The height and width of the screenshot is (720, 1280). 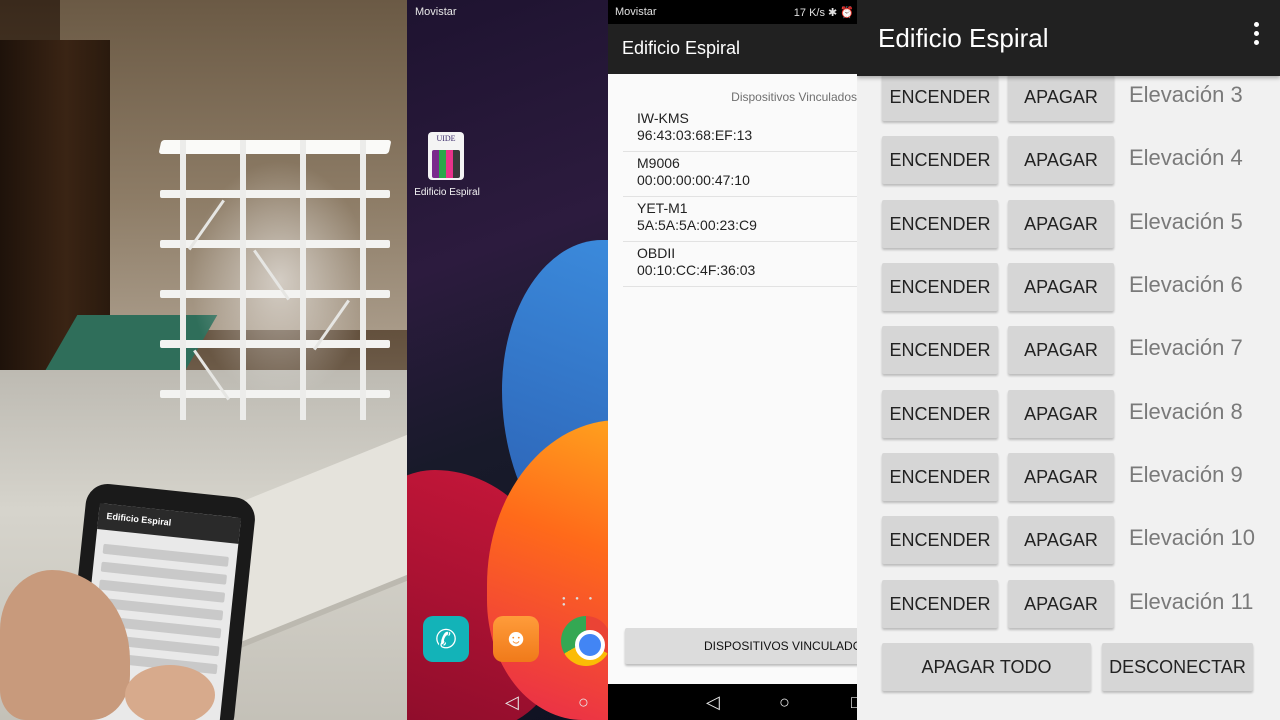 I want to click on floor-label: Elevación 9, so click(x=1186, y=474).